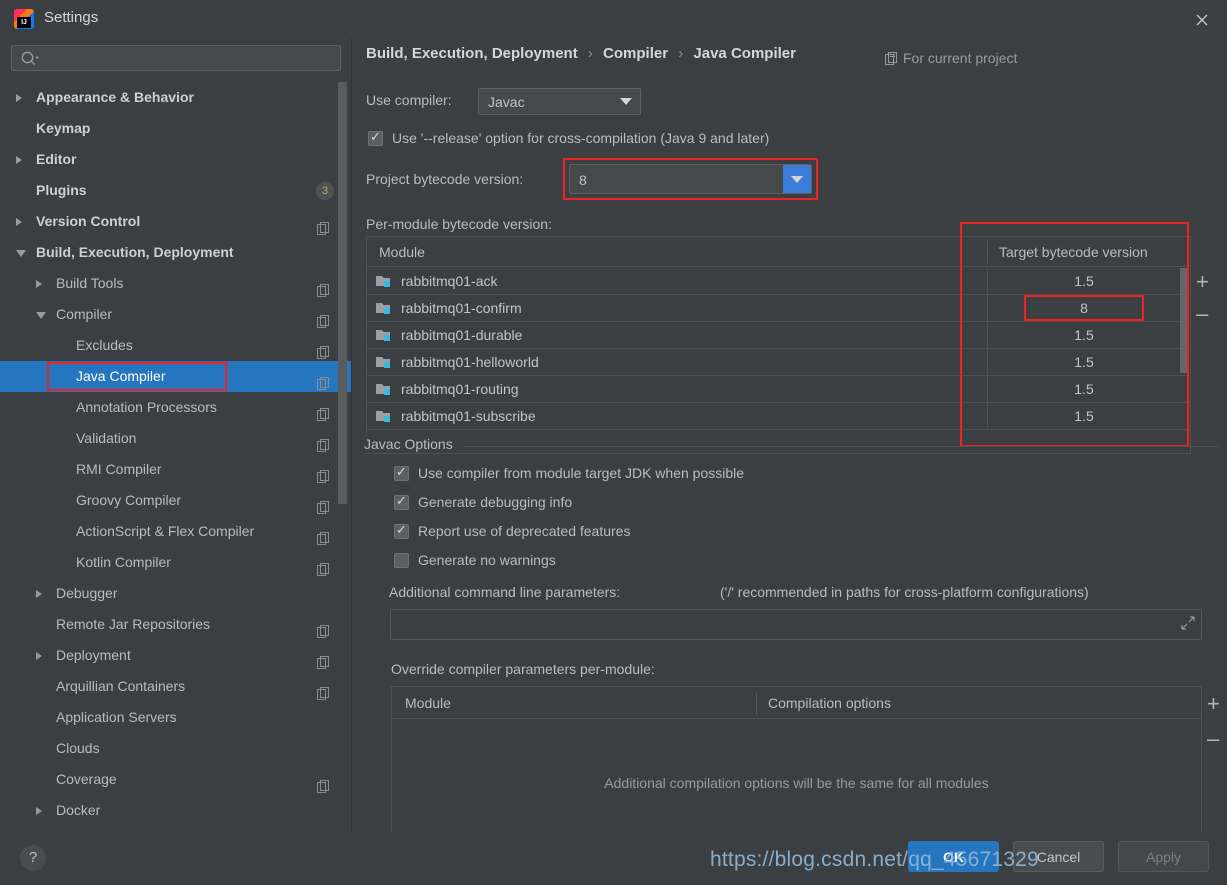 The image size is (1227, 885). Describe the element at coordinates (1202, 314) in the screenshot. I see `remove-module-button: –` at that location.